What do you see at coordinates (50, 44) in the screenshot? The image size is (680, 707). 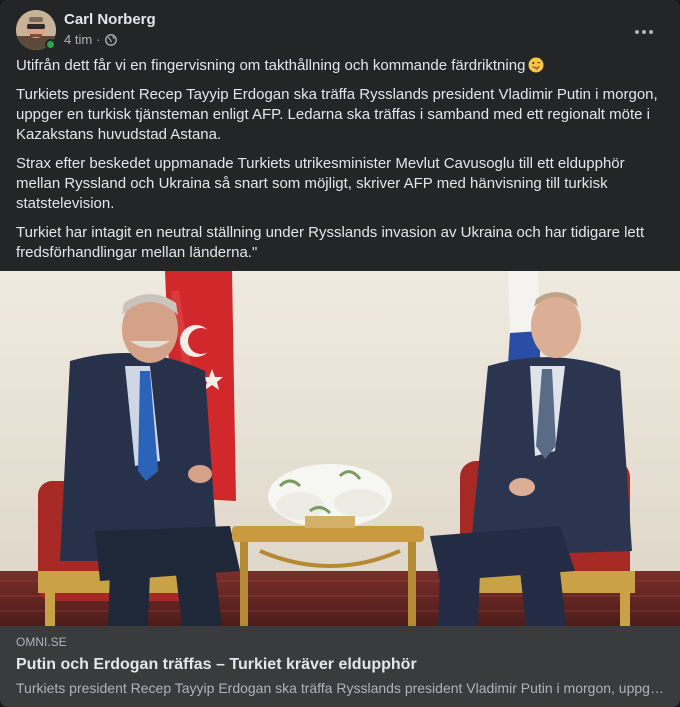 I see `online-status-dot` at bounding box center [50, 44].